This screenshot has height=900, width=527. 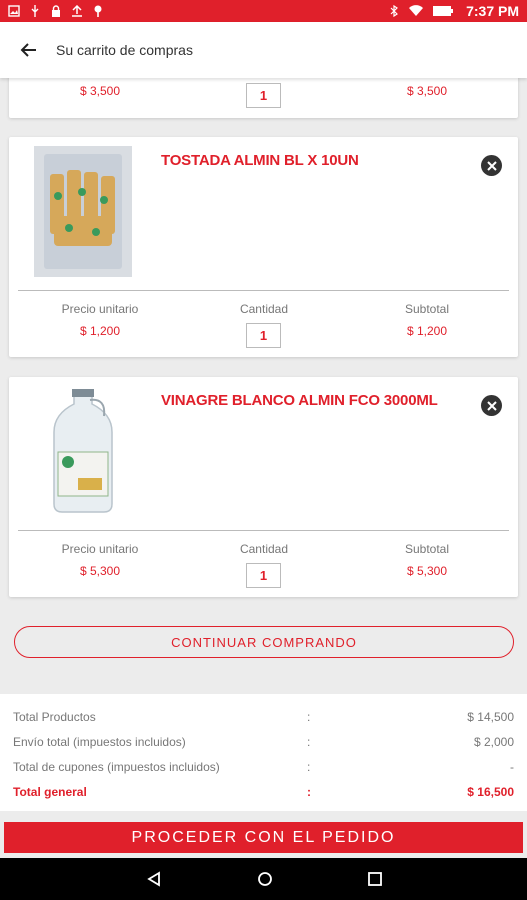 I want to click on totals-value: $ 14,500, so click(x=490, y=717).